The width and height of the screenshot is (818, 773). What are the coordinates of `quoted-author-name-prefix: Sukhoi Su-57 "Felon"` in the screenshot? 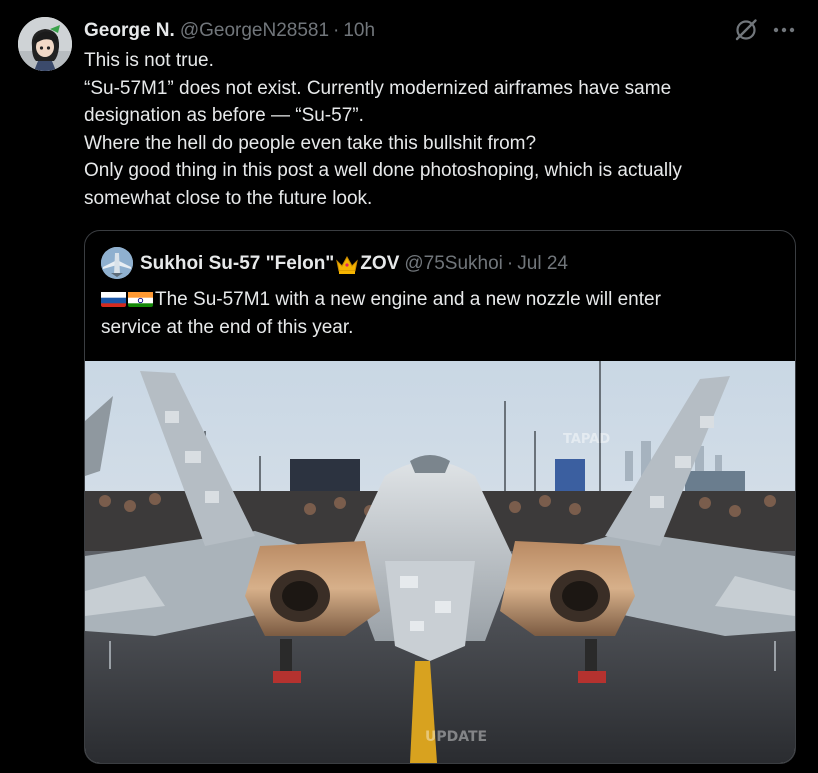 It's located at (237, 263).